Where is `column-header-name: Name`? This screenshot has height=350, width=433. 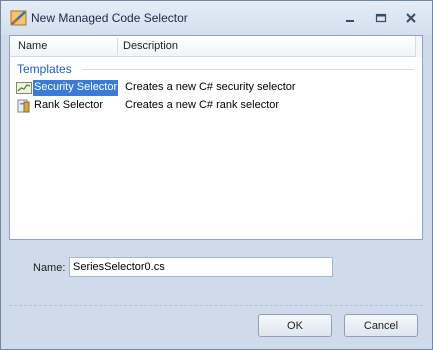
column-header-name: Name is located at coordinates (32, 46).